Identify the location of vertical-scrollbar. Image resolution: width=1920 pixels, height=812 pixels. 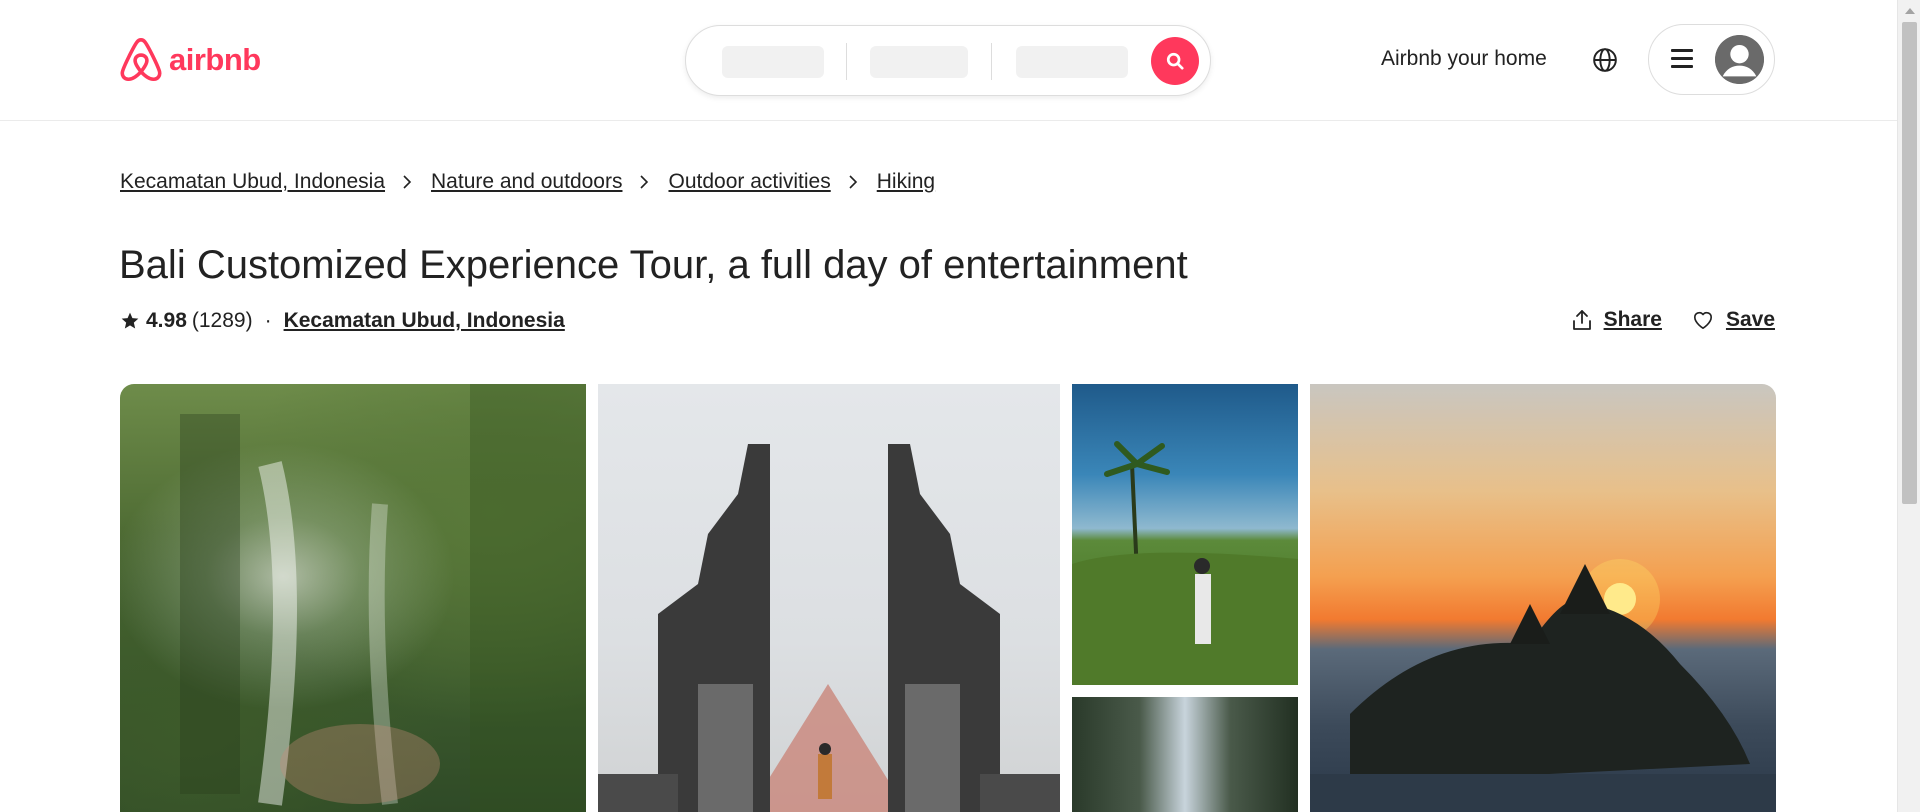
(1908, 406).